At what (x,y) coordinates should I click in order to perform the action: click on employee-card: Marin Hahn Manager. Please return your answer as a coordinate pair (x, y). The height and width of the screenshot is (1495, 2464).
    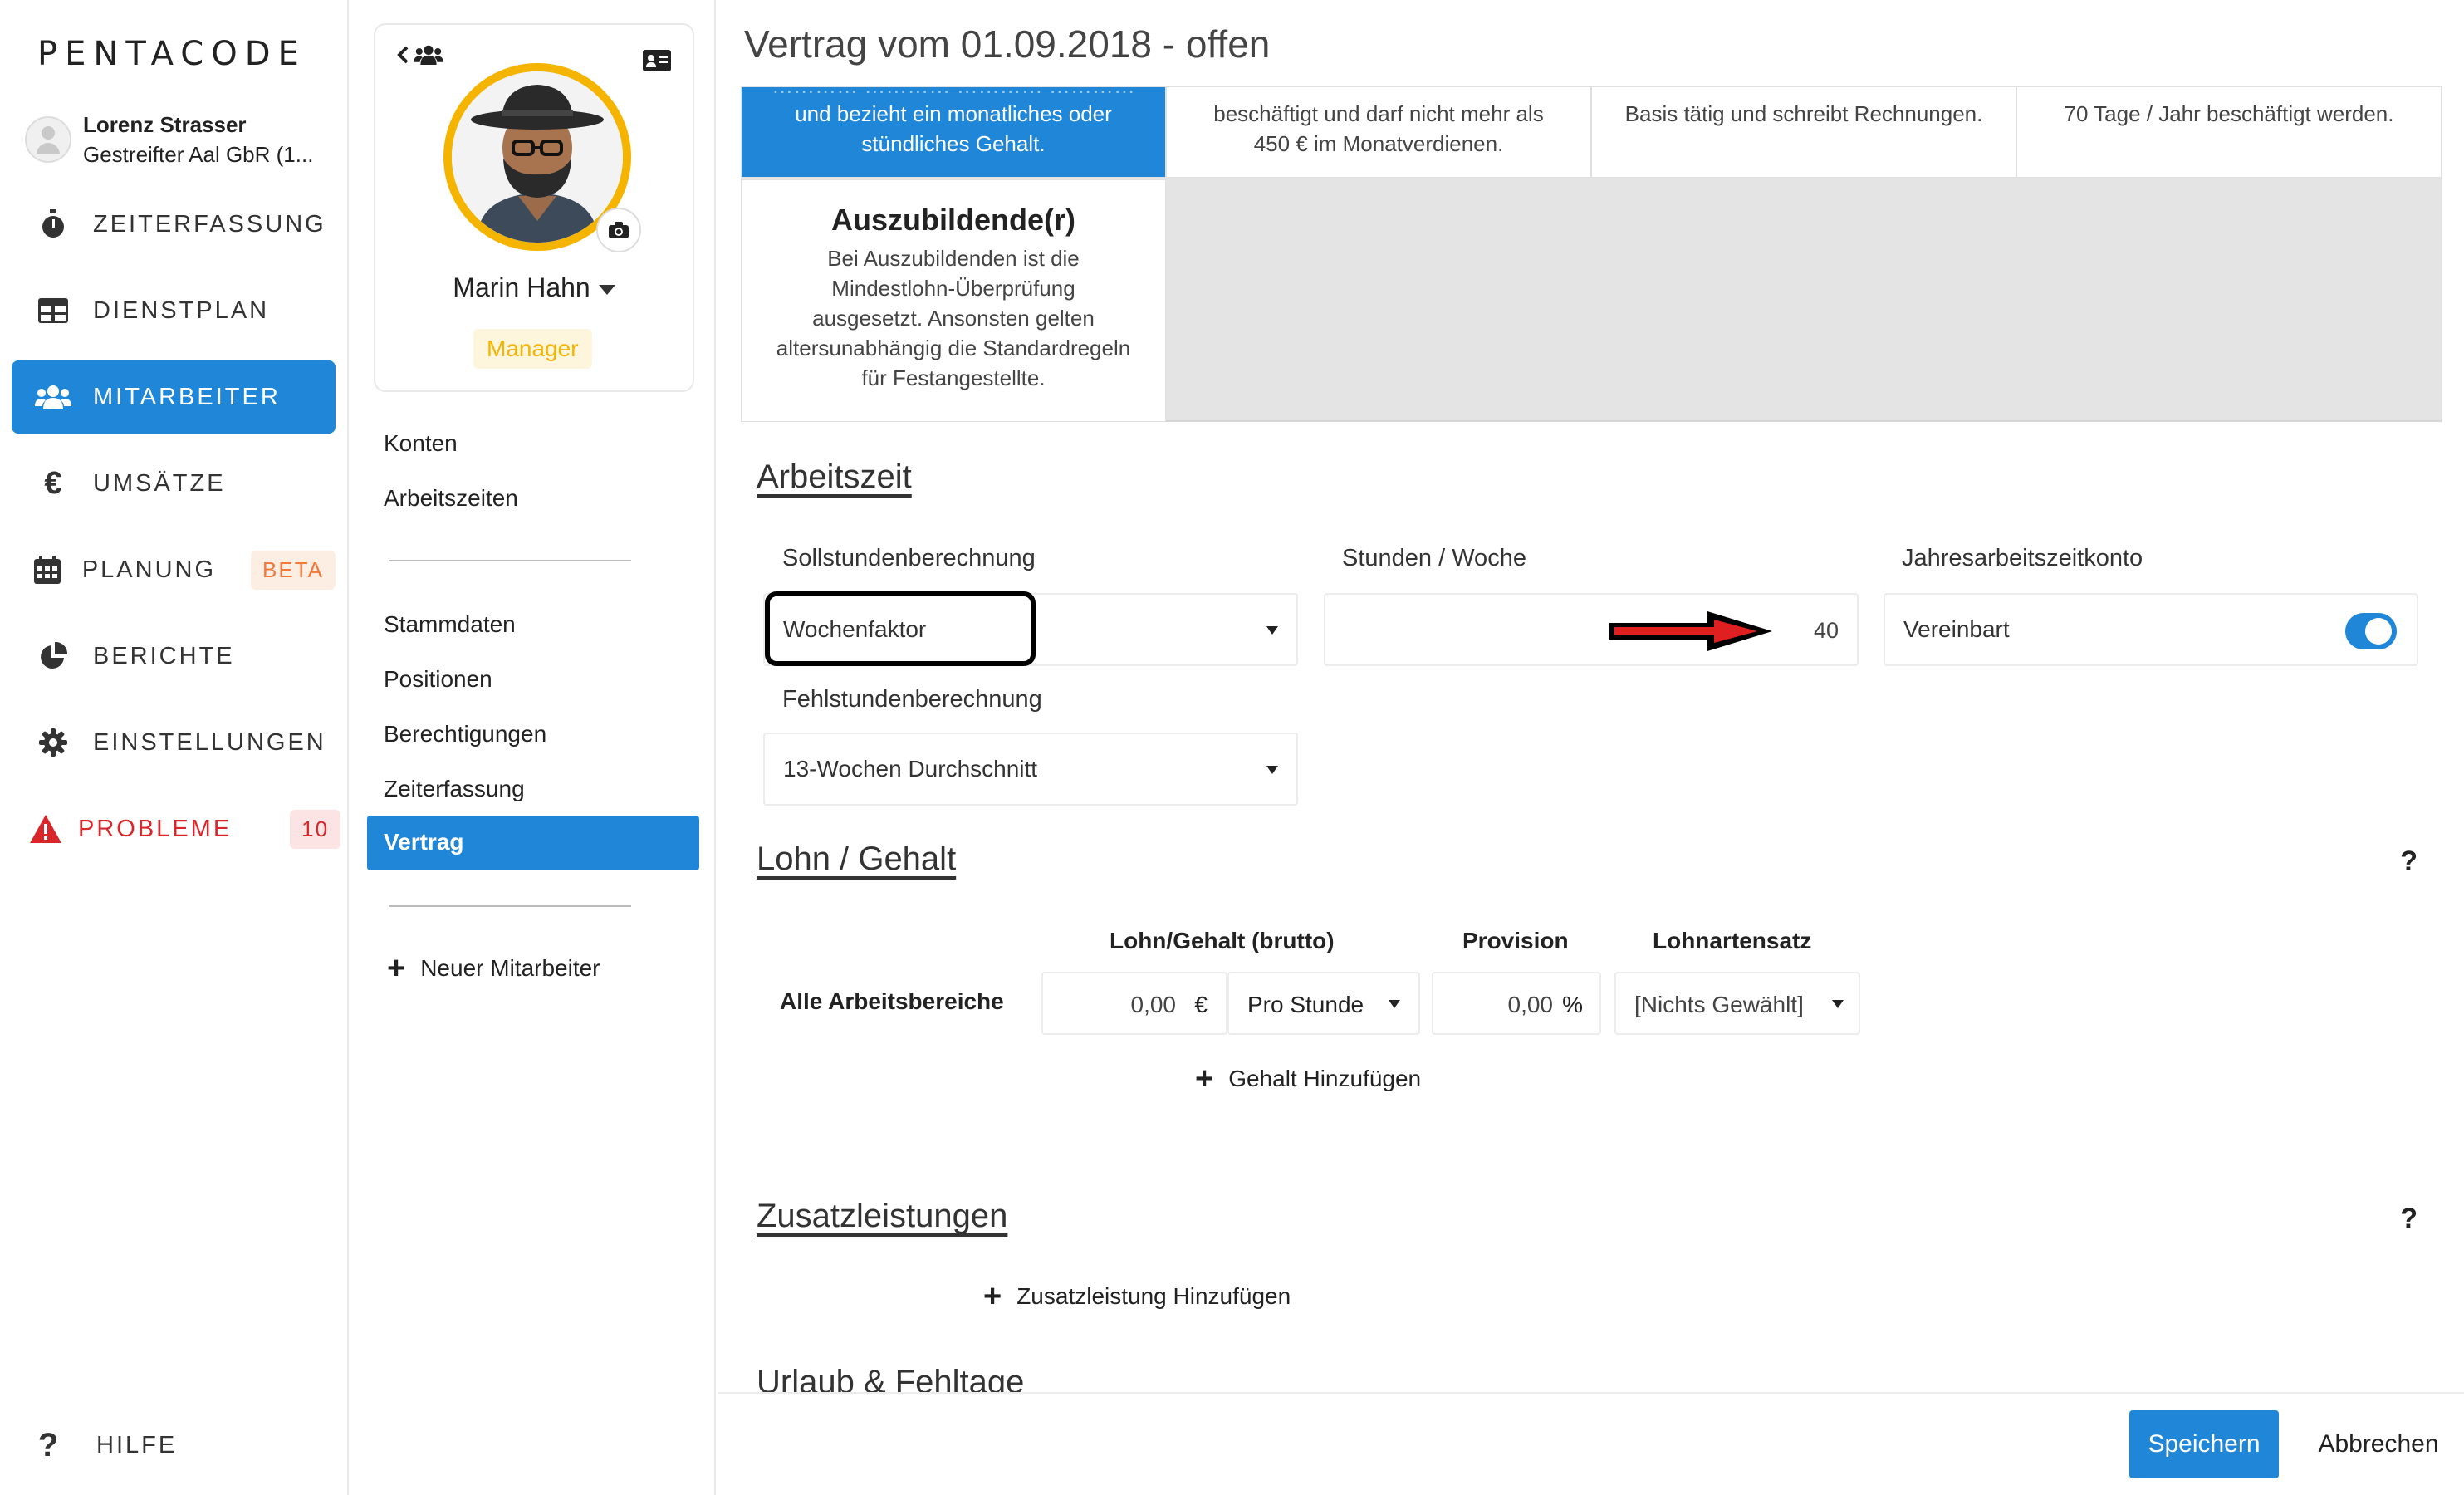
    Looking at the image, I should click on (534, 208).